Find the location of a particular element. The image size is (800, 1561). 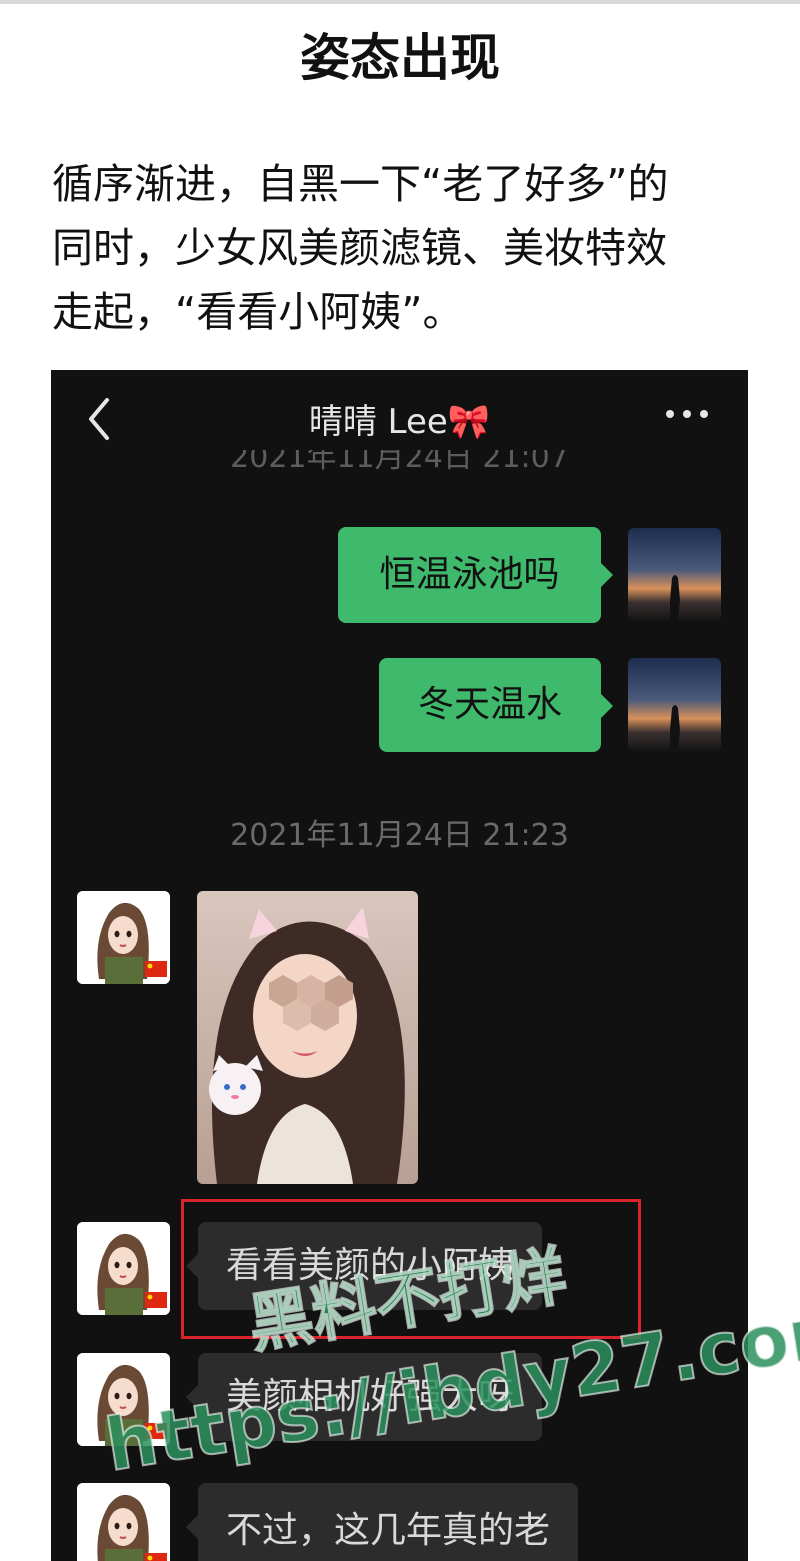

photo-message is located at coordinates (307, 1037).